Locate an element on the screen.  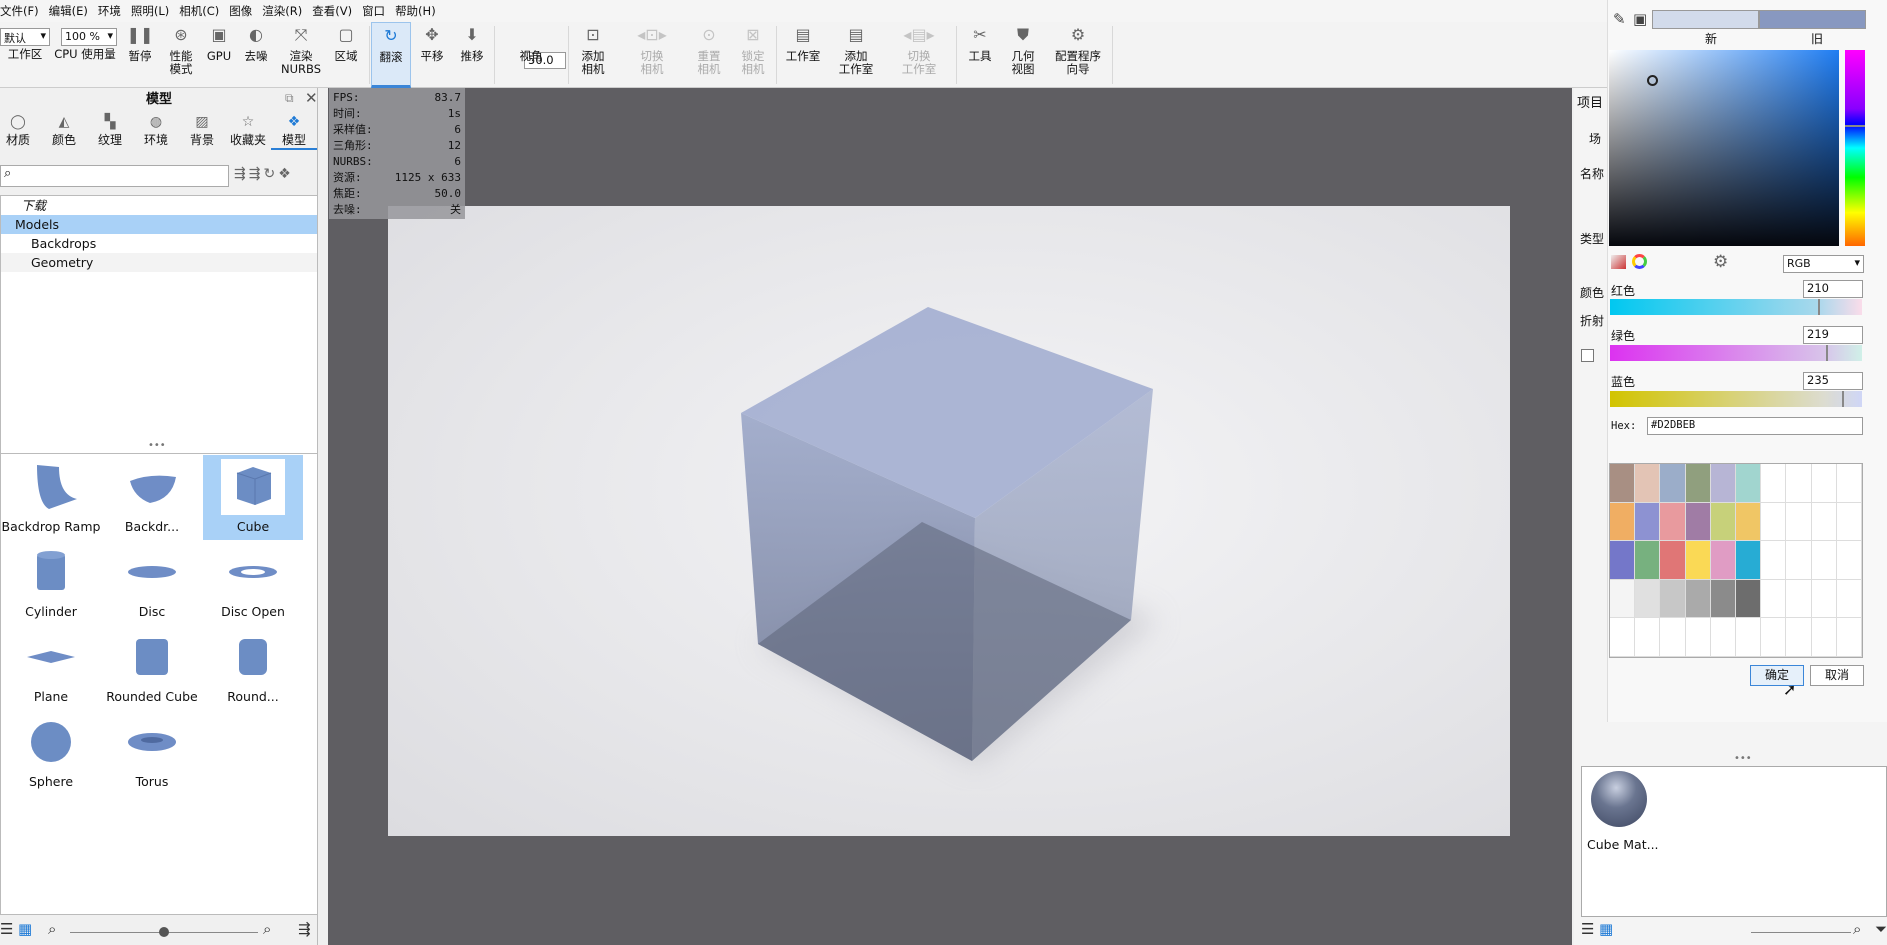
toolbar-button-17: ▤ 添加 工作室 is located at coordinates (856, 55).